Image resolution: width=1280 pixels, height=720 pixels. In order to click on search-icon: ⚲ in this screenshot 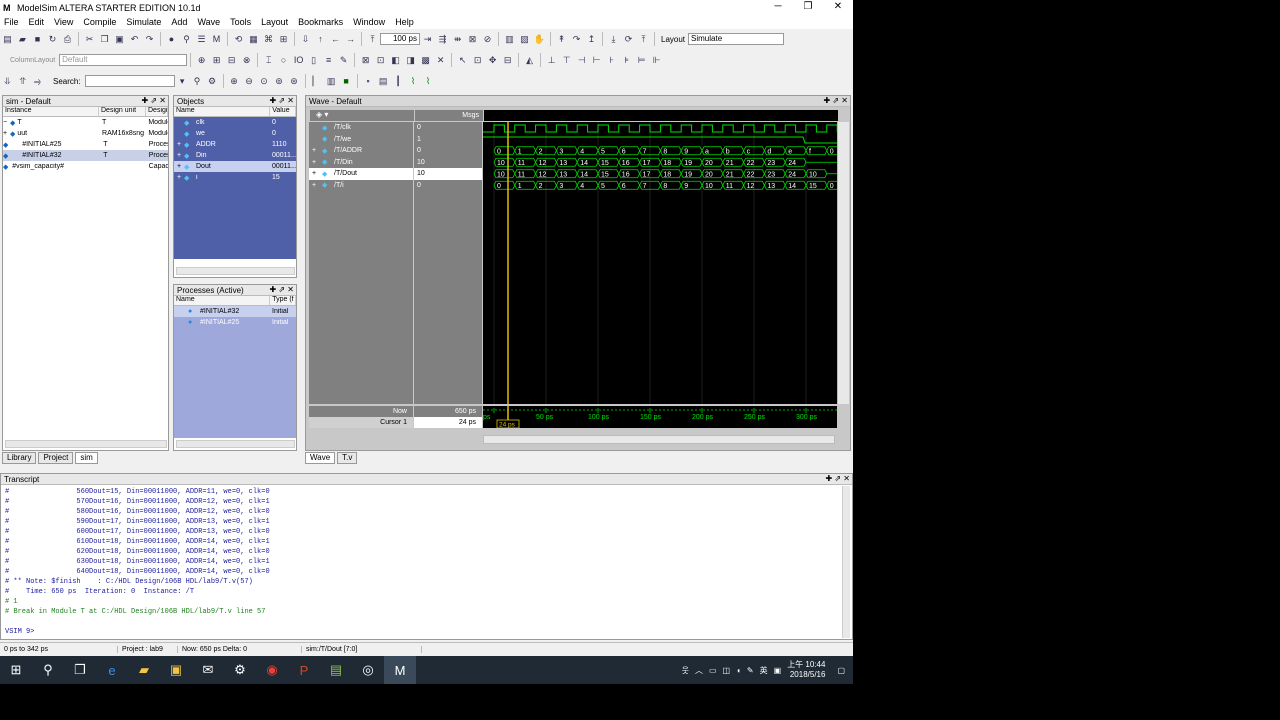, I will do `click(48, 670)`.